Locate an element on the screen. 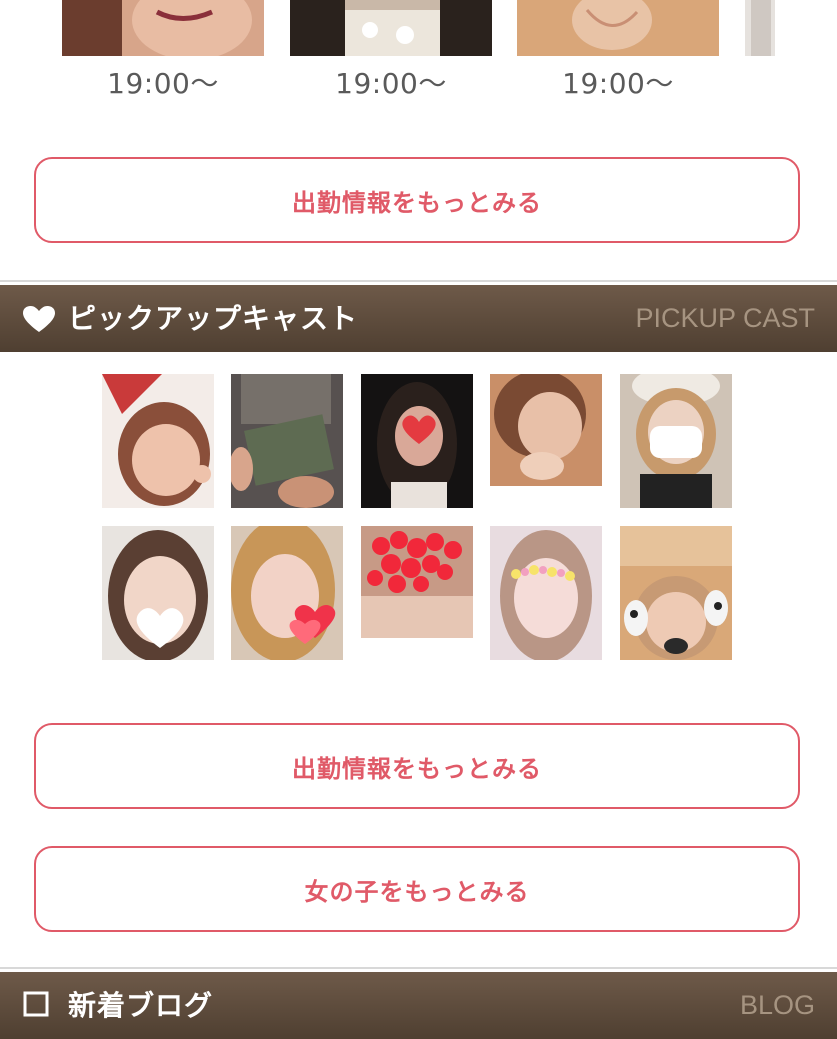 The height and width of the screenshot is (1039, 837). schedule-row: 19:00〜 19:00〜 19:00〜 is located at coordinates (418, 55).